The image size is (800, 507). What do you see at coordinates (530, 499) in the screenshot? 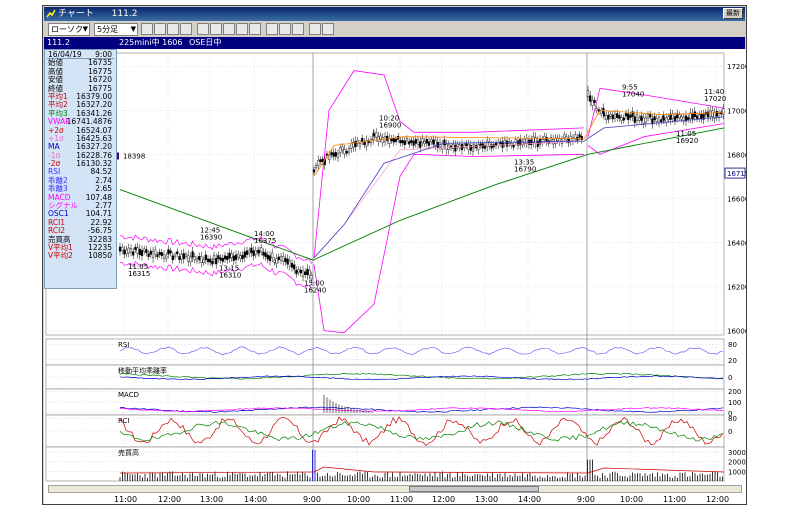
I see `x-tick-label: 14:00` at bounding box center [530, 499].